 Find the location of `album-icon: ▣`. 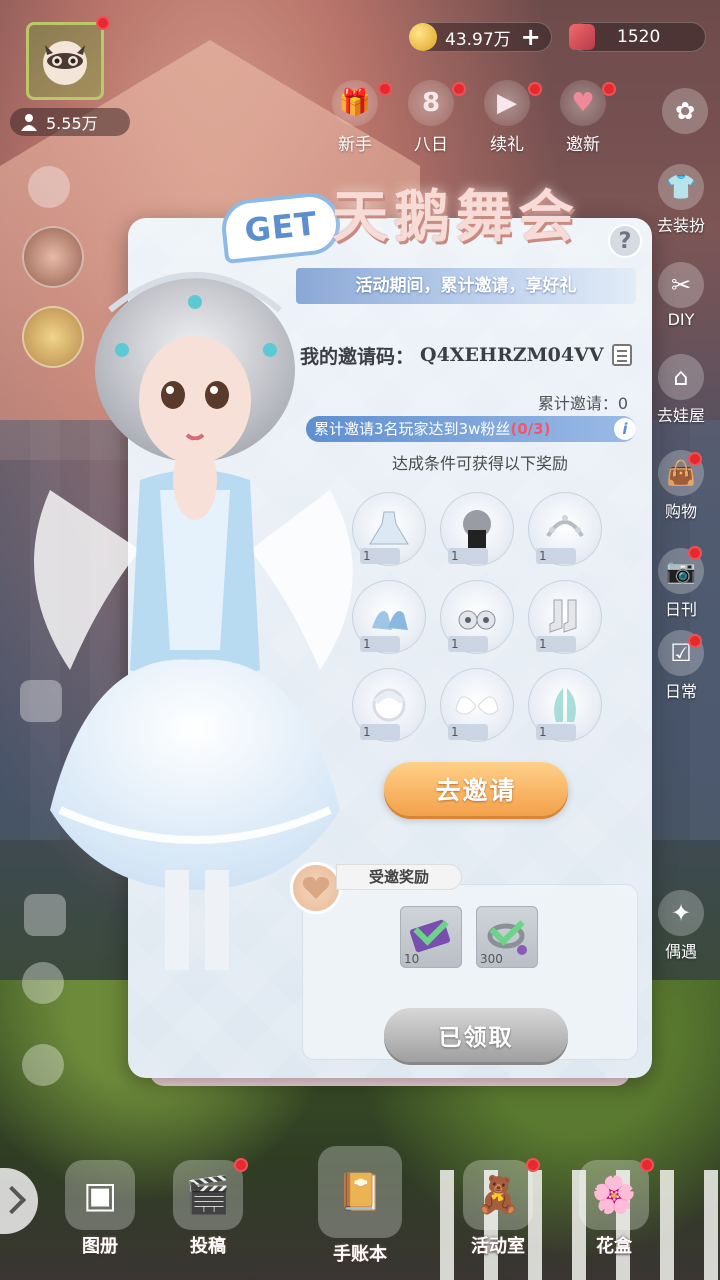

album-icon: ▣ is located at coordinates (100, 1195).